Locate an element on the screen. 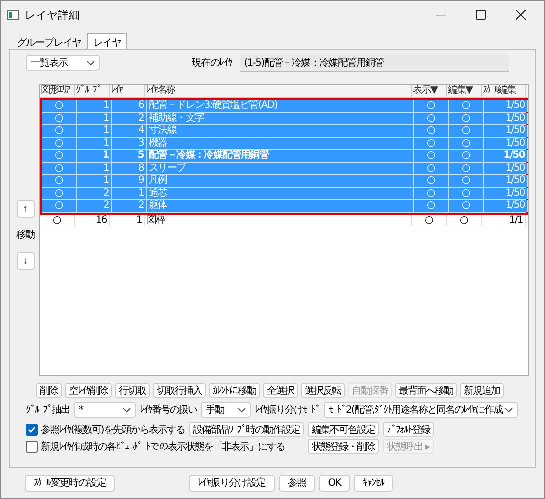 The width and height of the screenshot is (545, 499). settings-button: 設備部品ﾜｰﾌﾟ時の動作設定 is located at coordinates (246, 429).